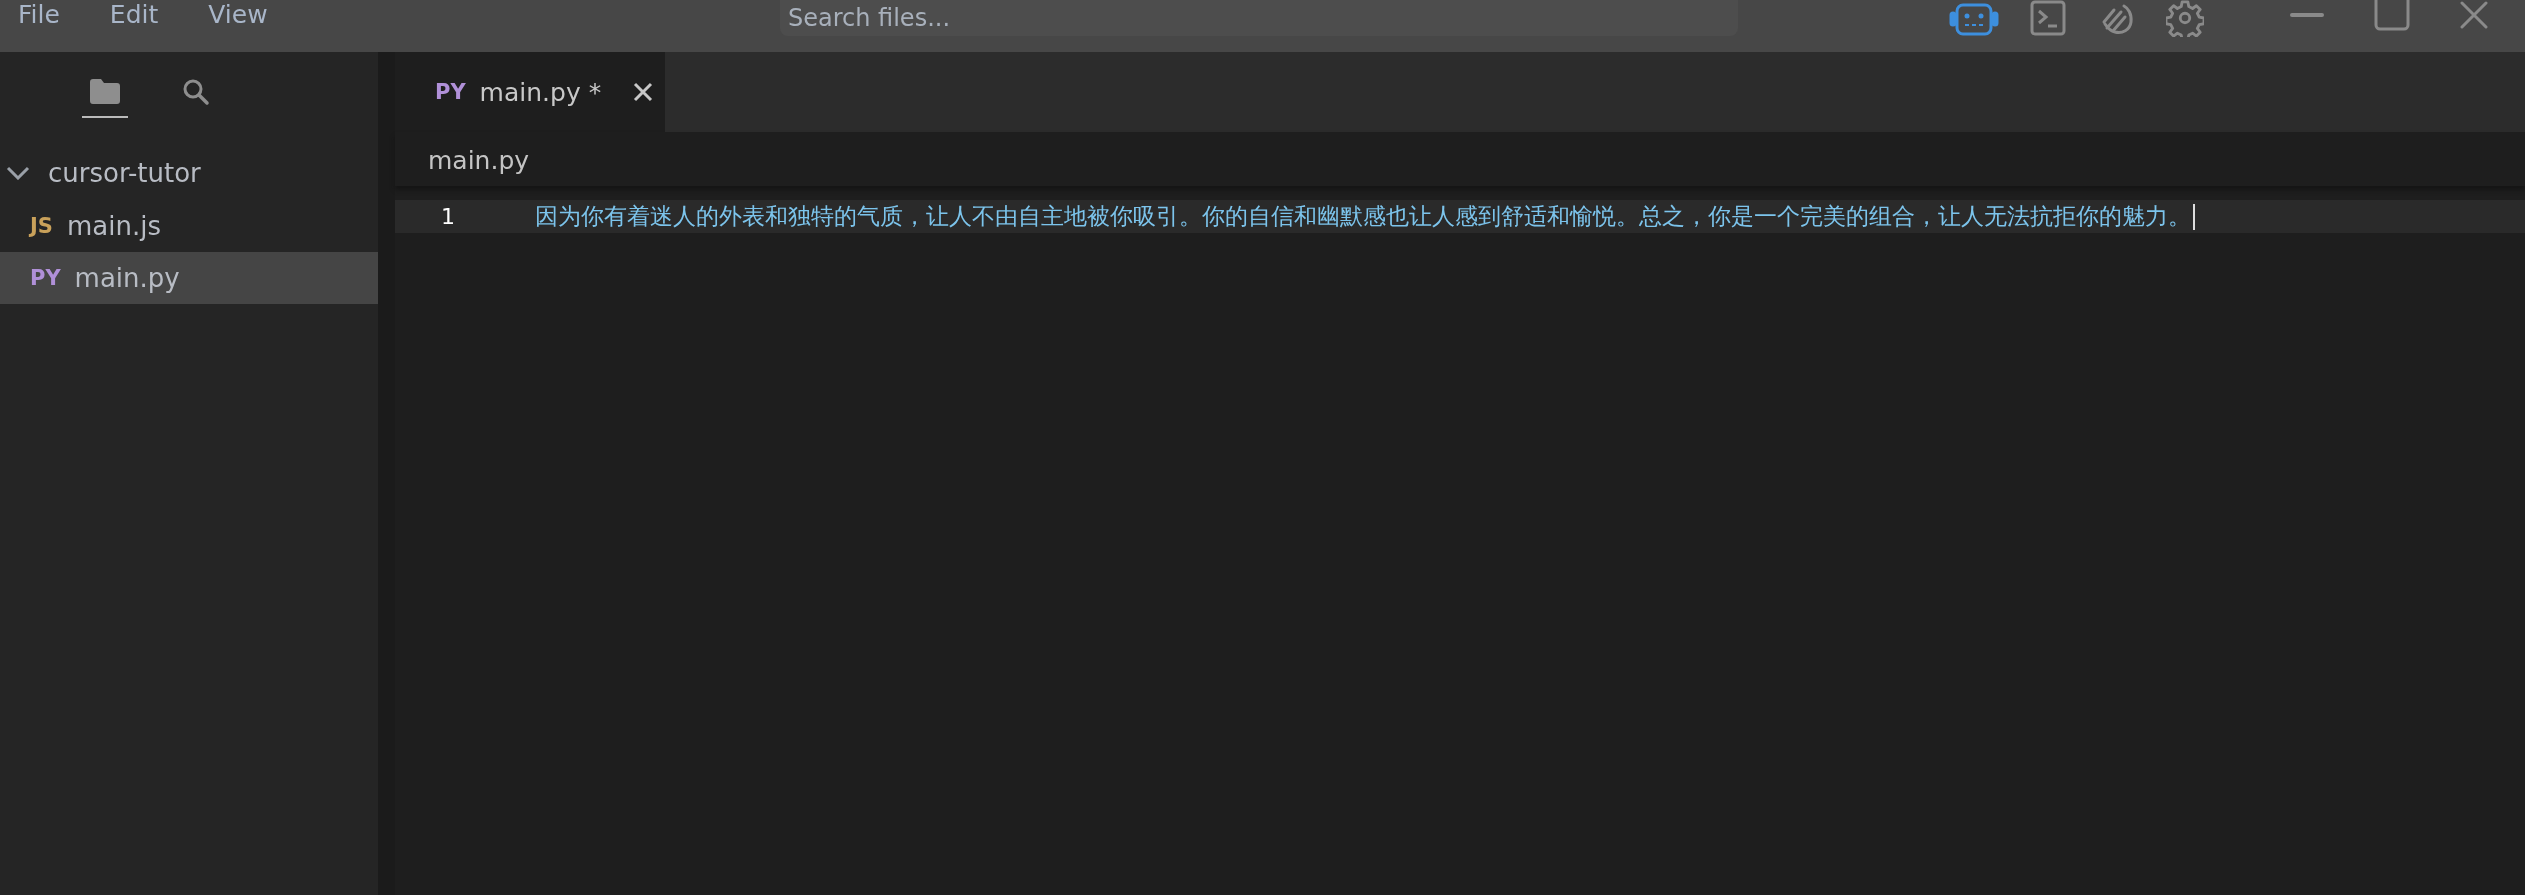 The width and height of the screenshot is (2525, 895). Describe the element at coordinates (2185, 18) in the screenshot. I see `settings-icon` at that location.